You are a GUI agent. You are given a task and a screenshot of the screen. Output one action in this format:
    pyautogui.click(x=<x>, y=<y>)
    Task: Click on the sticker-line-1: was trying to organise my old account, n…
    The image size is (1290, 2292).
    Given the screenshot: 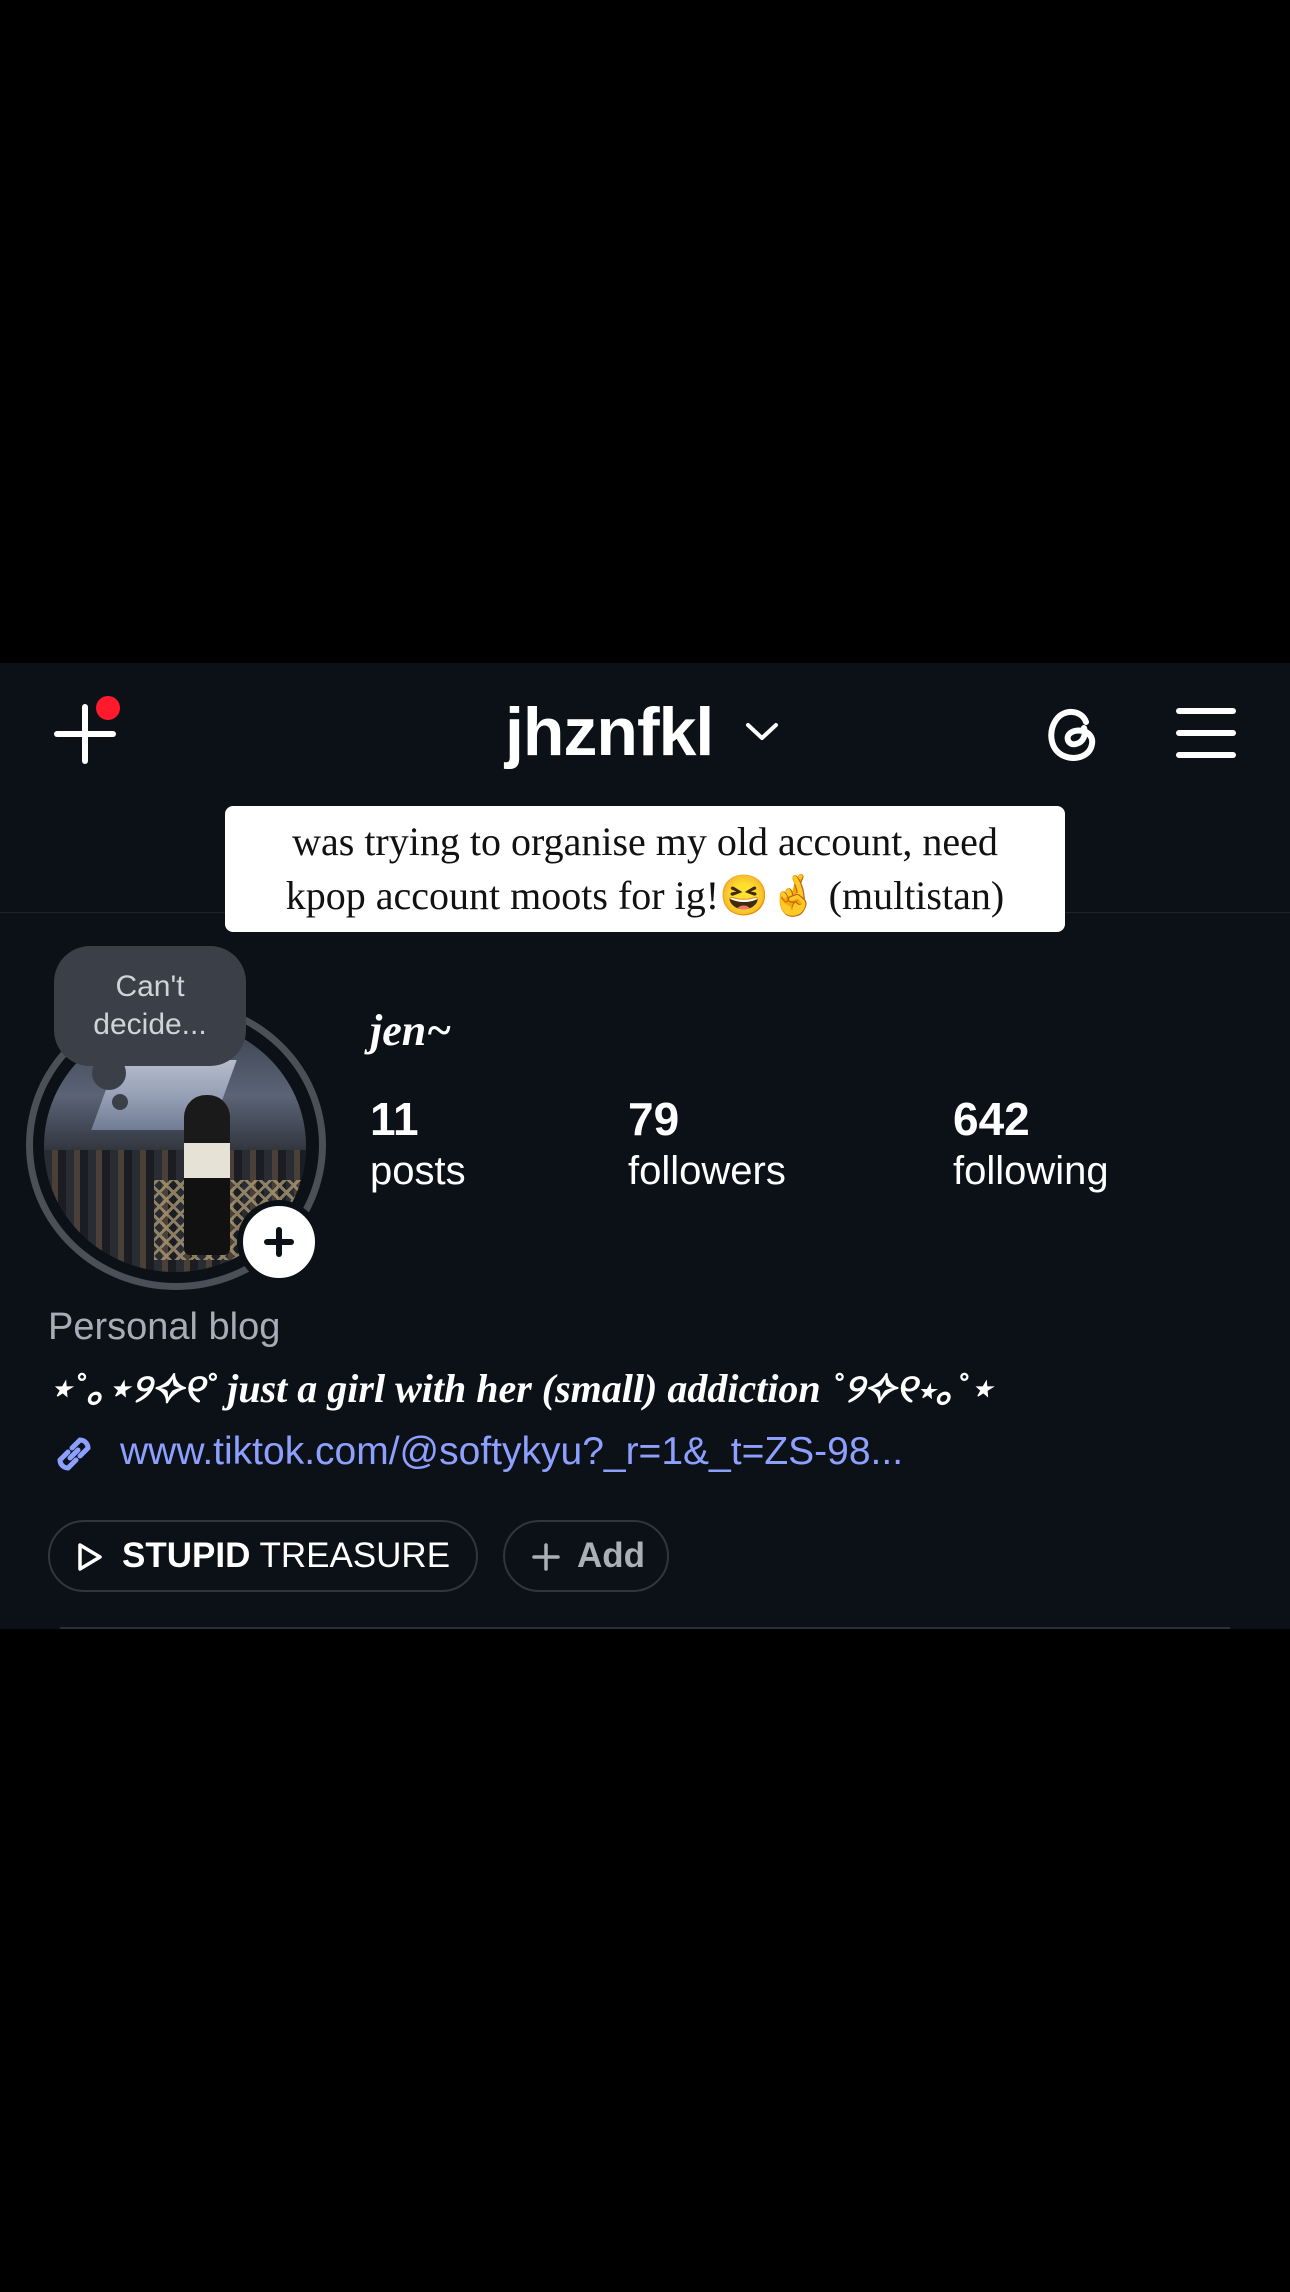 What is the action you would take?
    pyautogui.click(x=645, y=841)
    